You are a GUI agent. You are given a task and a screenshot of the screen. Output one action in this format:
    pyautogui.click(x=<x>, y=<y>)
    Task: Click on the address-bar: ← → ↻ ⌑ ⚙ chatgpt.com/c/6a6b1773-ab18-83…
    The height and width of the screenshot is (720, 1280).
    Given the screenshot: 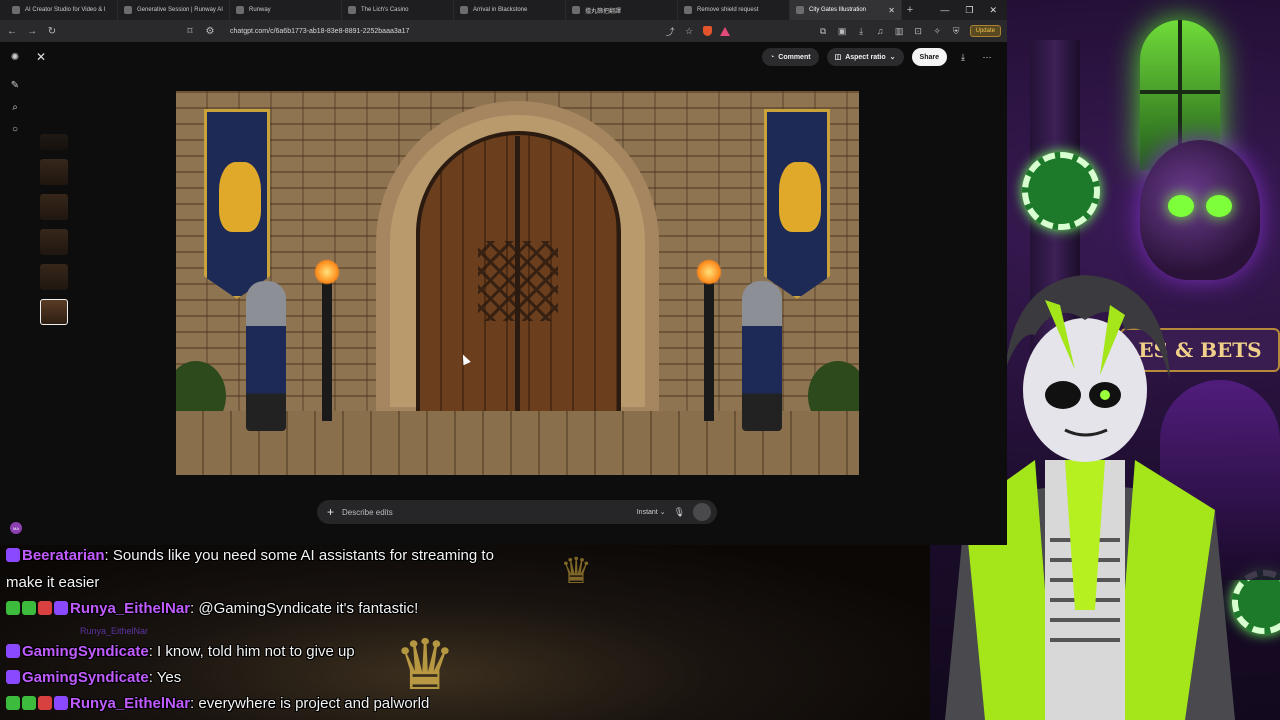 What is the action you would take?
    pyautogui.click(x=503, y=31)
    